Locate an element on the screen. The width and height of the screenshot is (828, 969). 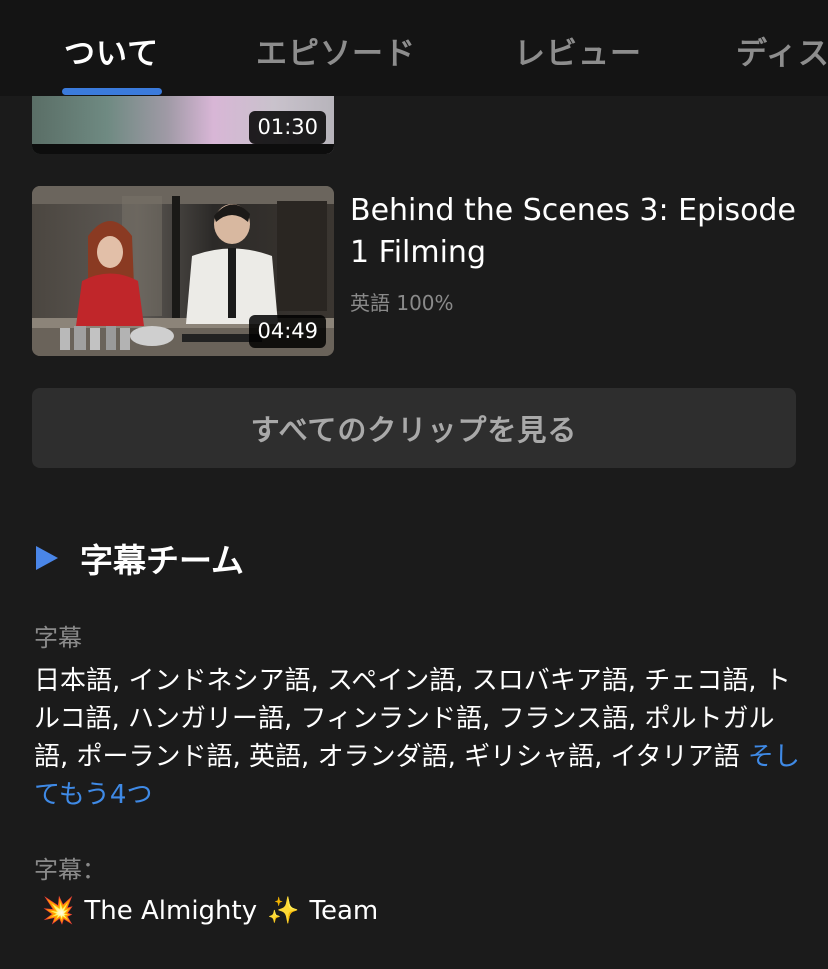
subtitle-team-credit: 💥 The Almighty ✨ Team is located at coordinates (210, 911).